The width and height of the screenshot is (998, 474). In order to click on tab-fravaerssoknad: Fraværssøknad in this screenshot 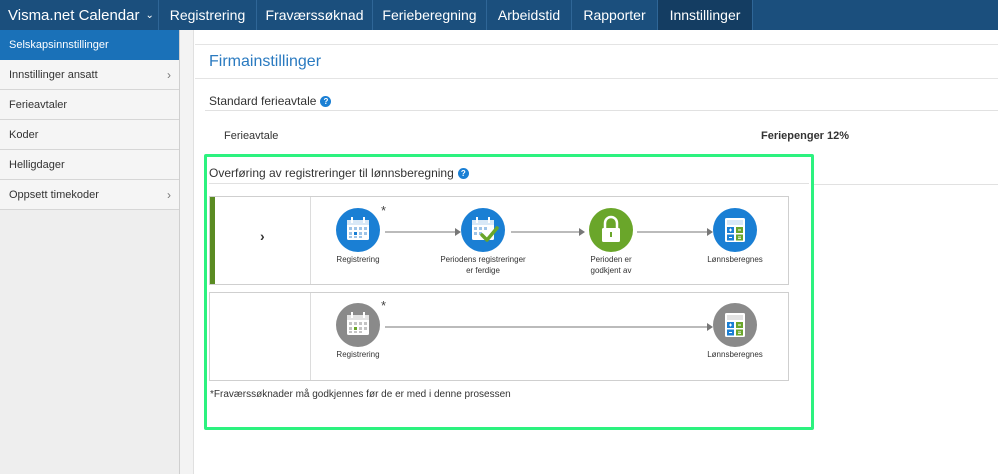, I will do `click(315, 15)`.